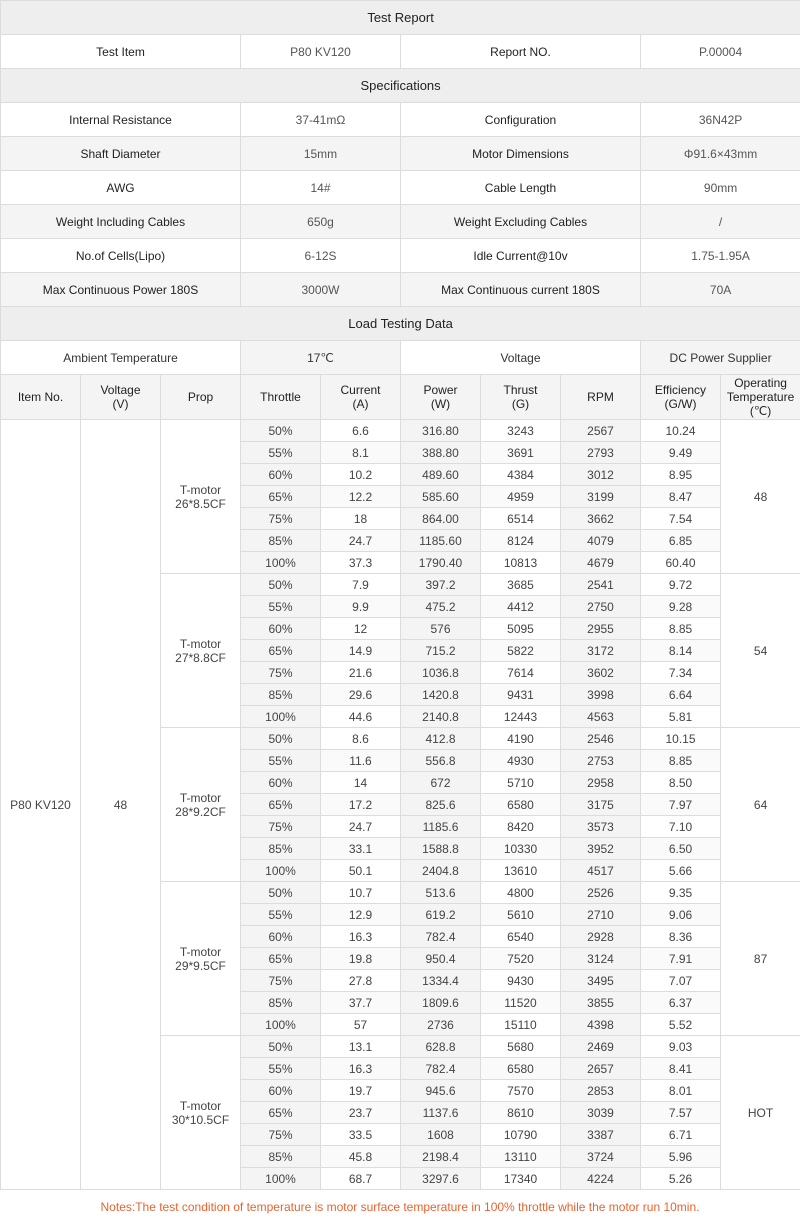  Describe the element at coordinates (520, 980) in the screenshot. I see `thrust-cell: 9430` at that location.